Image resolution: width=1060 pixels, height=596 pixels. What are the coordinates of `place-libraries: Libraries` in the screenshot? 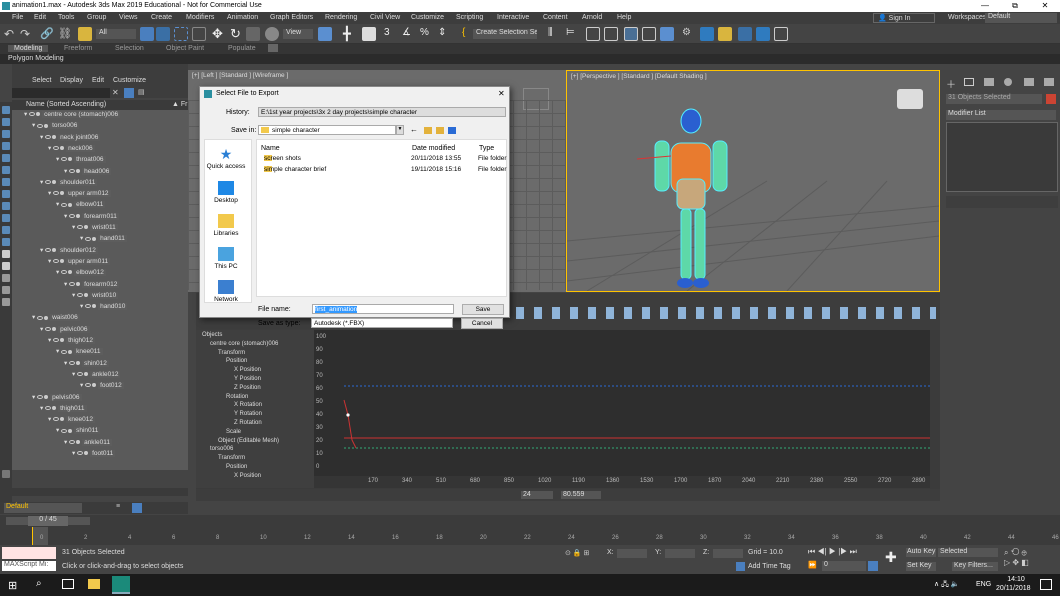 It's located at (226, 225).